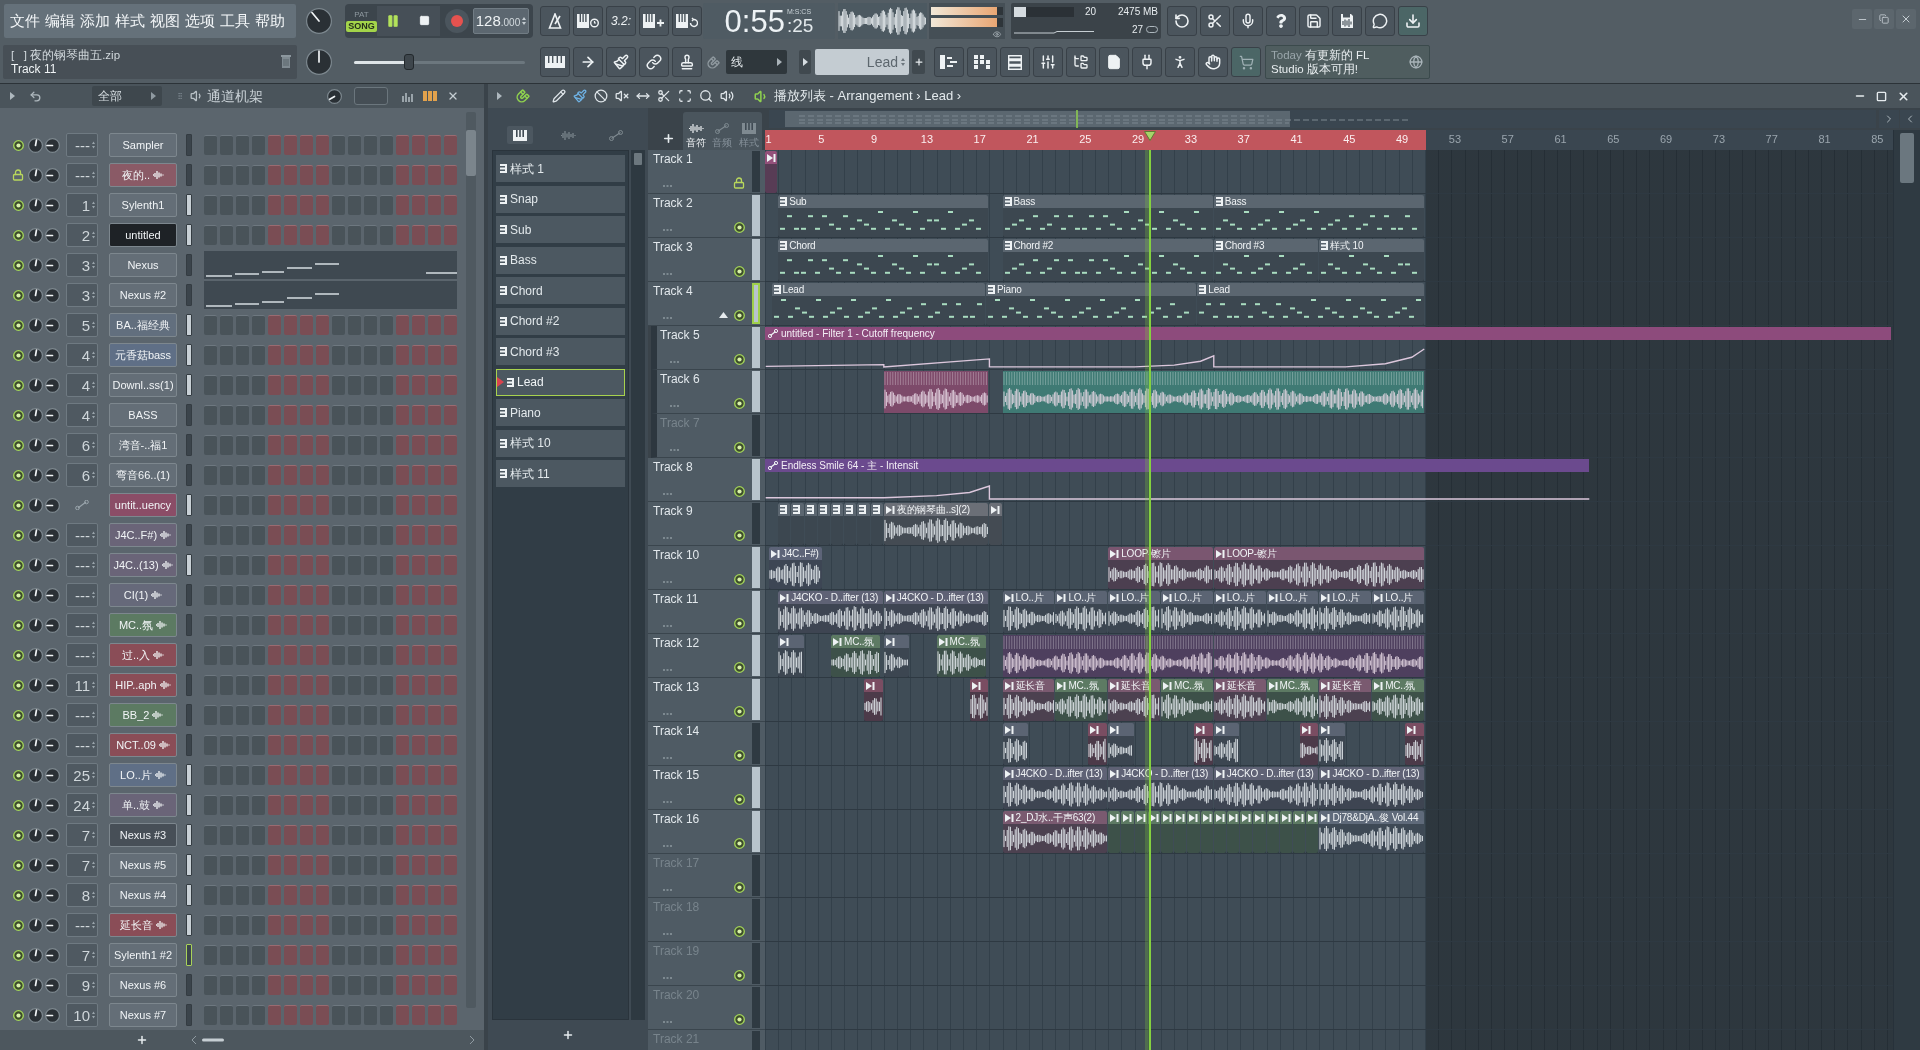 The width and height of the screenshot is (1920, 1050). Describe the element at coordinates (706, 524) in the screenshot. I see `track-header: Track 9` at that location.